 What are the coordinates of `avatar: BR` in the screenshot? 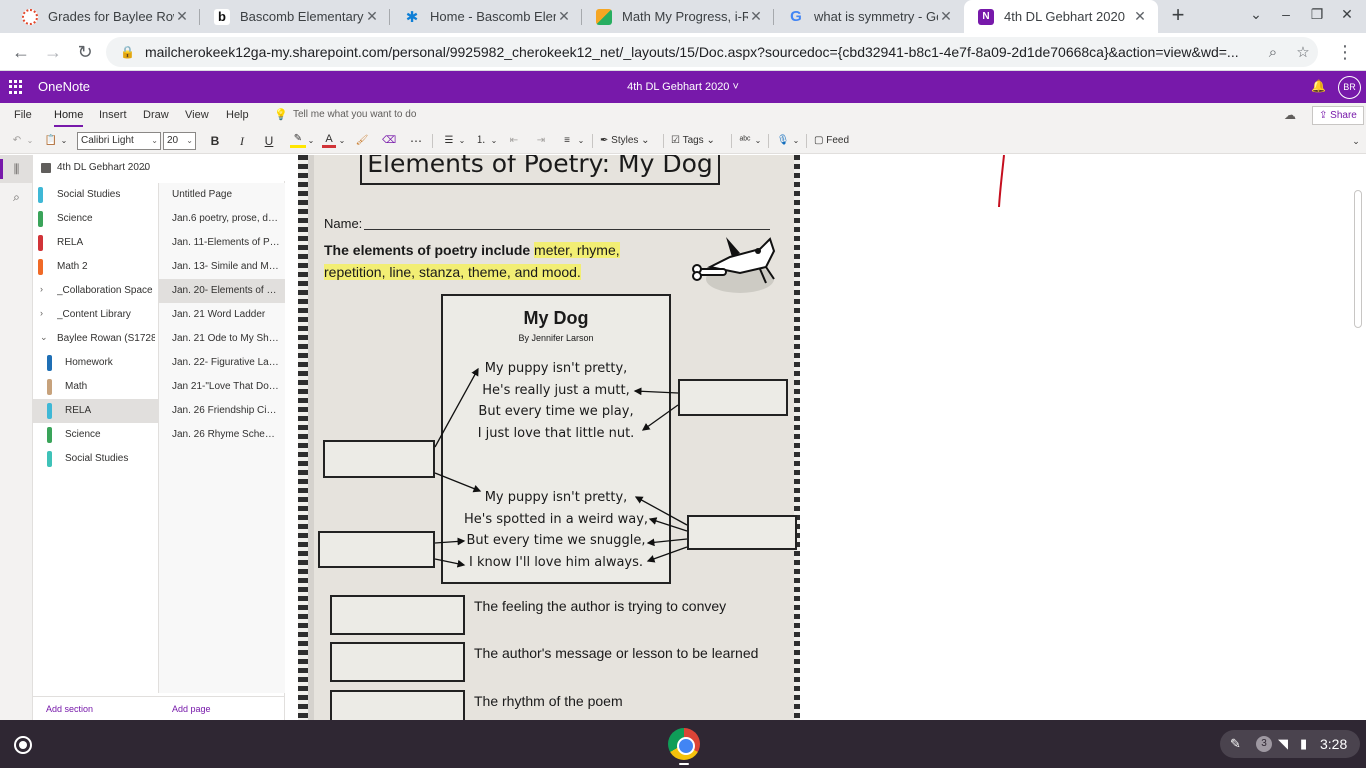 It's located at (1349, 87).